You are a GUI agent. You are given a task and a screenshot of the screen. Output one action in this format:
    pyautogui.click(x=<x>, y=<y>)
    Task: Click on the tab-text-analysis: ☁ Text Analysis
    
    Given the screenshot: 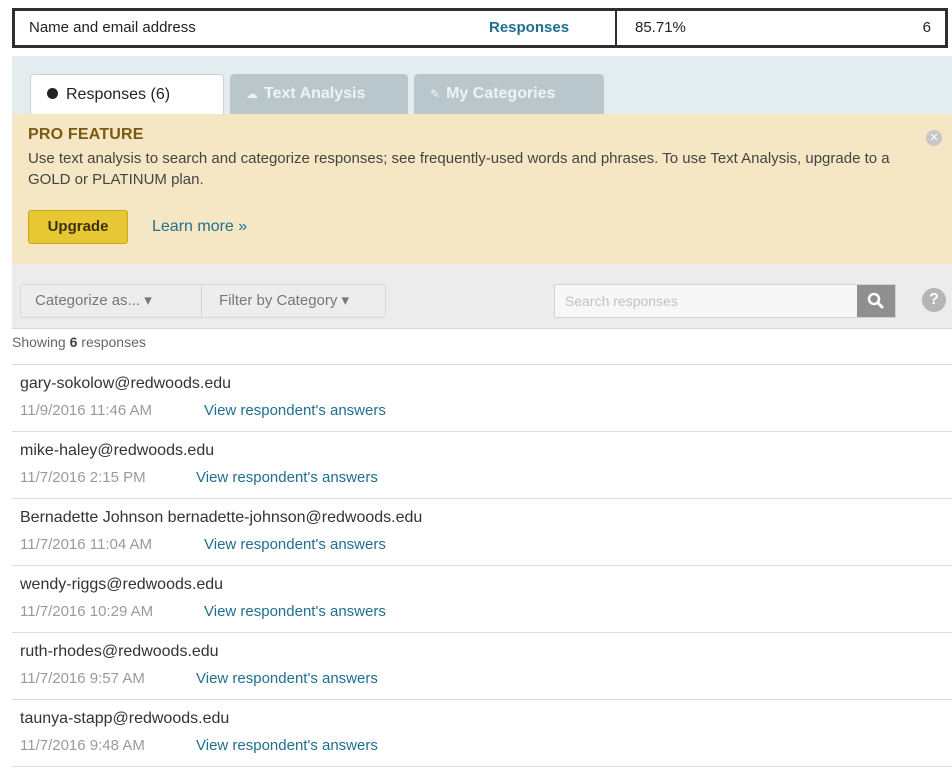 What is the action you would take?
    pyautogui.click(x=319, y=94)
    